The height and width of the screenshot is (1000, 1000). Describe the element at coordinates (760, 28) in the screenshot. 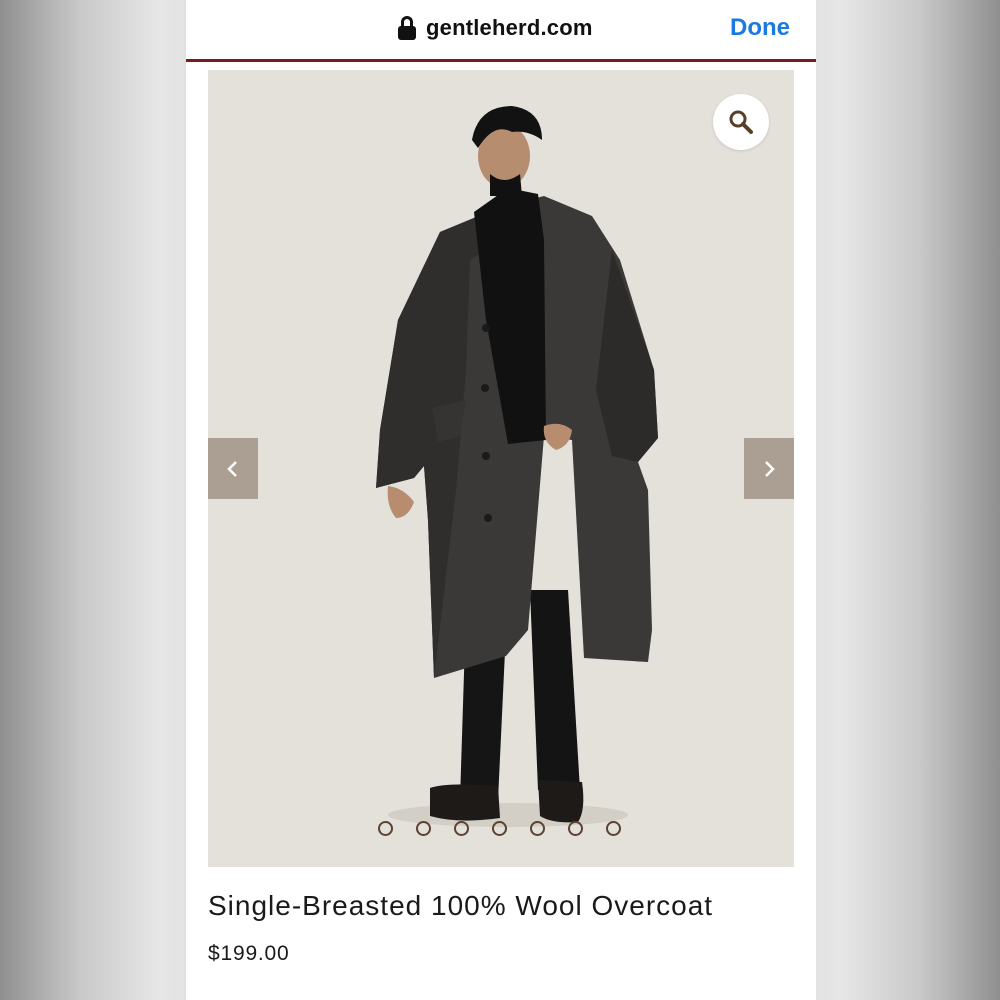

I see `done-button: Done` at that location.